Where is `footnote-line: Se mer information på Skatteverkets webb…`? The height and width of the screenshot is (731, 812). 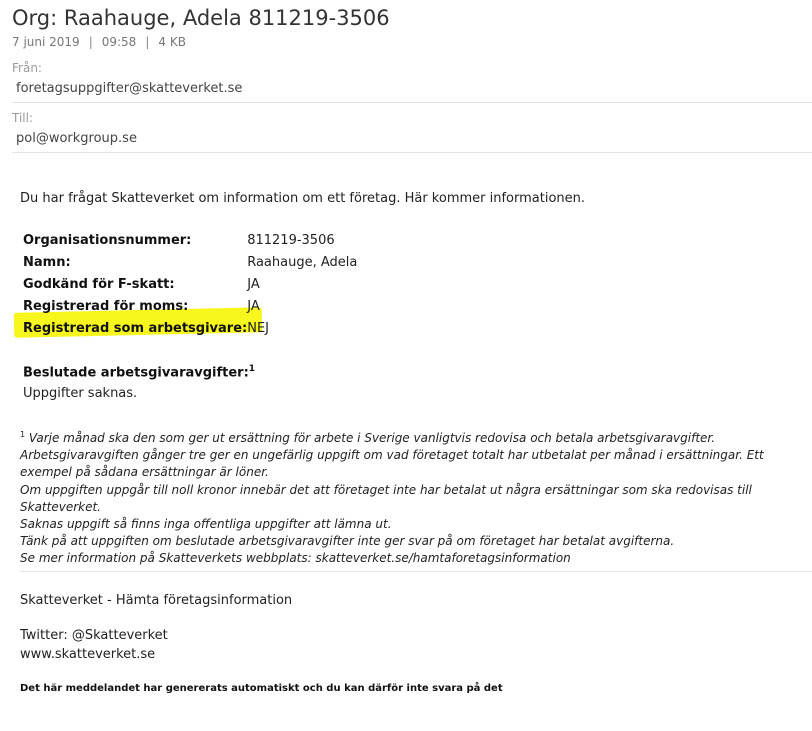
footnote-line: Se mer information på Skatteverkets webb… is located at coordinates (295, 558).